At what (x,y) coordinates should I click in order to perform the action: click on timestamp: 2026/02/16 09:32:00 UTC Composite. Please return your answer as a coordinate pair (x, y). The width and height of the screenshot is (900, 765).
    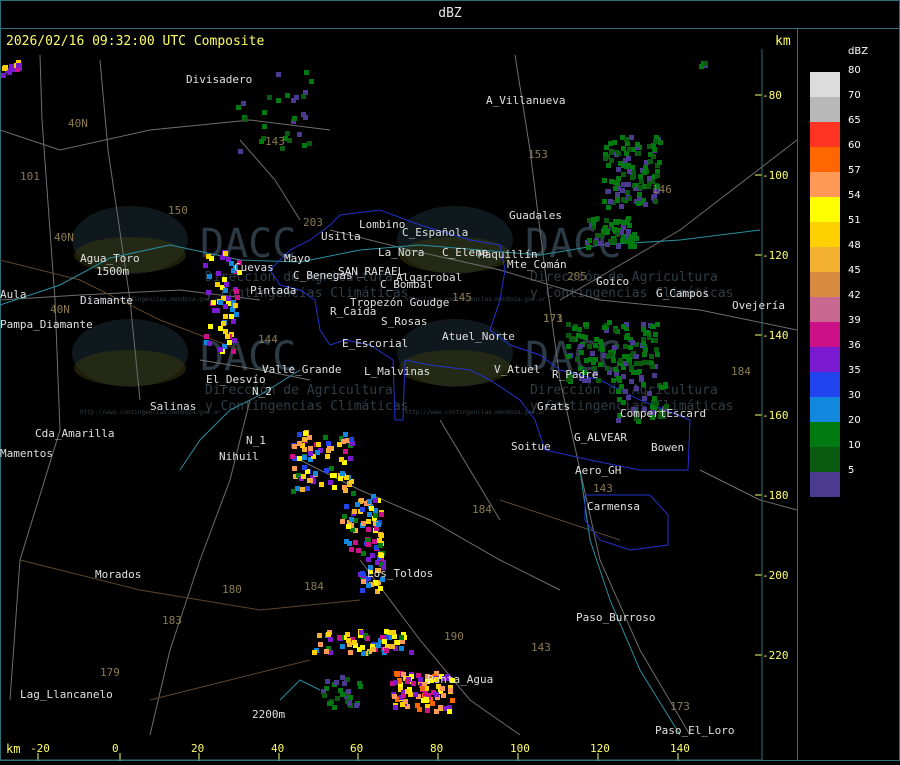
    Looking at the image, I should click on (135, 41).